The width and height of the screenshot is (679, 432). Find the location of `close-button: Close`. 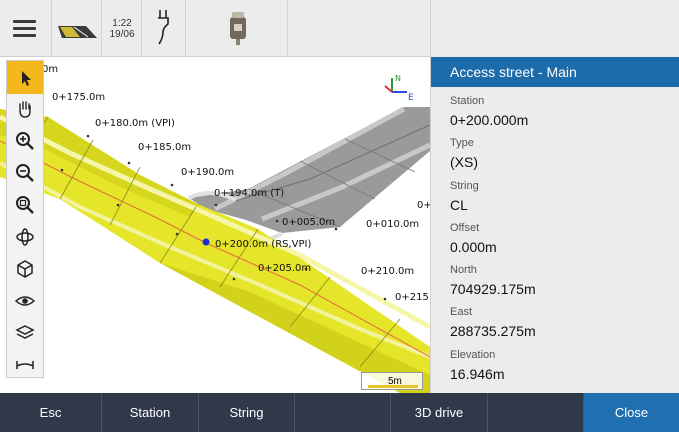

close-button: Close is located at coordinates (631, 412).